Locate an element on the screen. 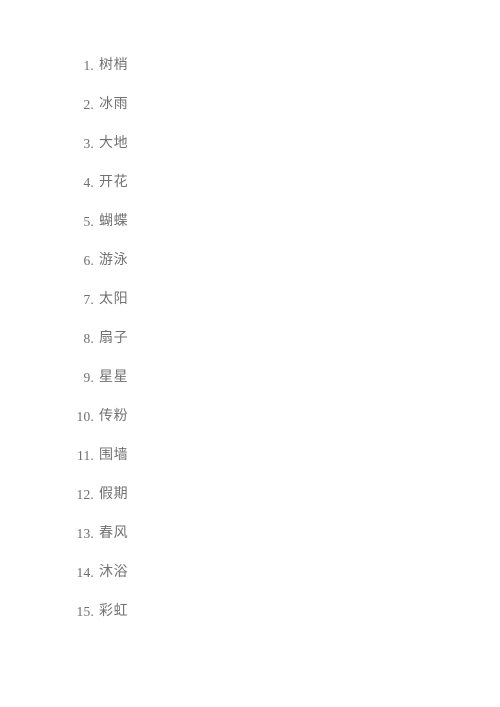  list-item: 6. 游泳 is located at coordinates (250, 260).